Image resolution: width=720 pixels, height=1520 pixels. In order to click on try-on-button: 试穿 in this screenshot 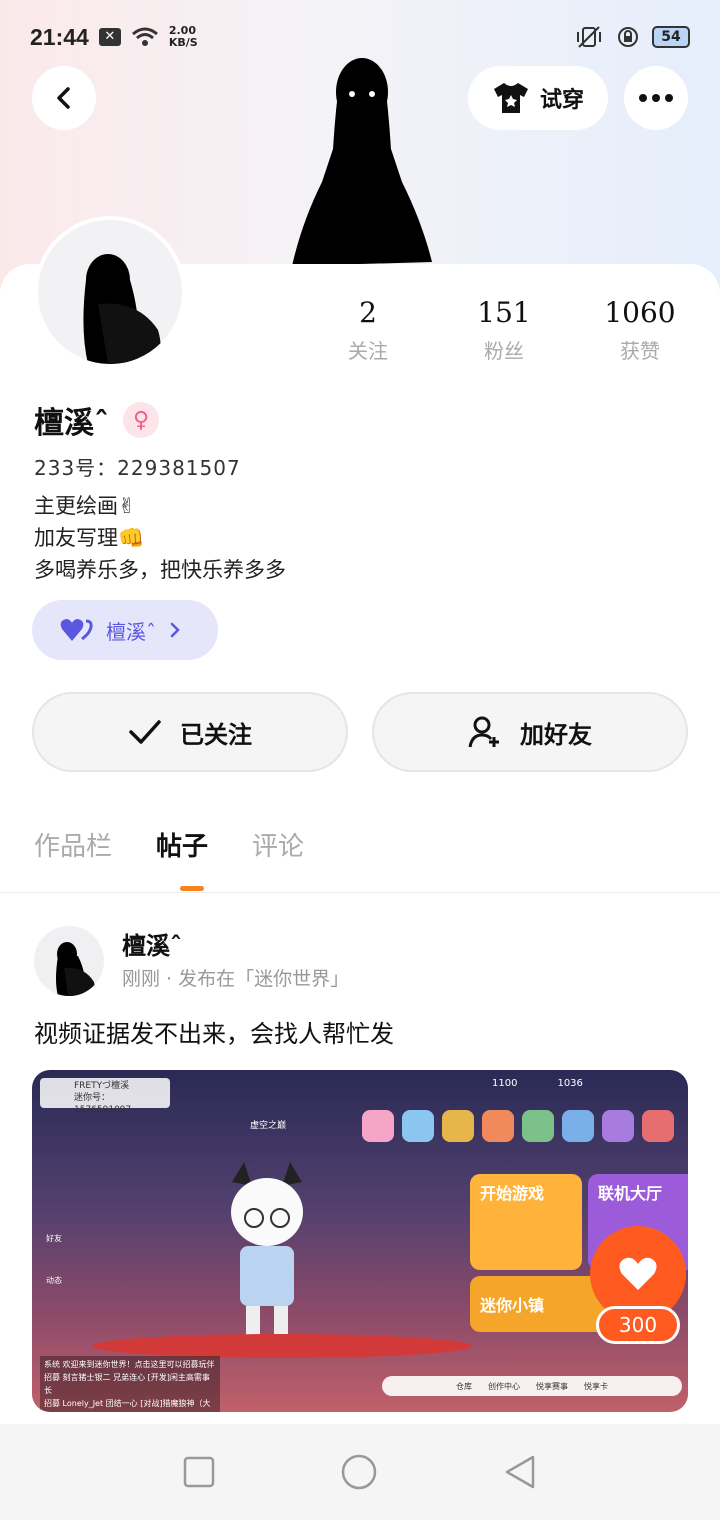, I will do `click(538, 98)`.